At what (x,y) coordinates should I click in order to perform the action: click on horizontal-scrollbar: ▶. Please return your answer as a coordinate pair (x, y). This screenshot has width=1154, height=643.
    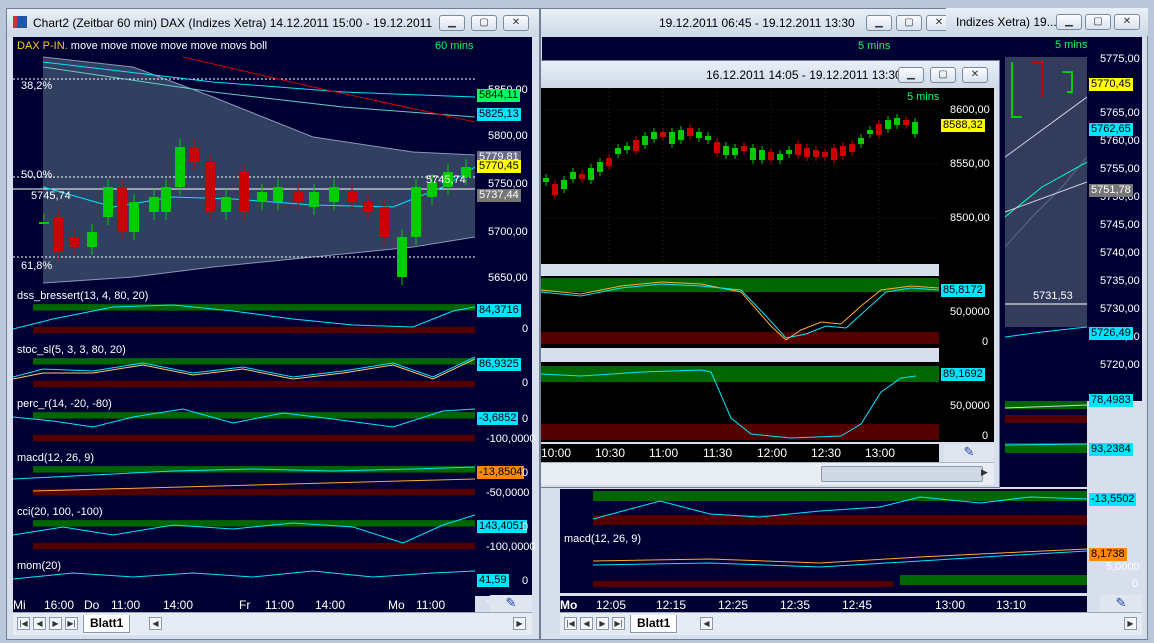
    Looking at the image, I should click on (767, 473).